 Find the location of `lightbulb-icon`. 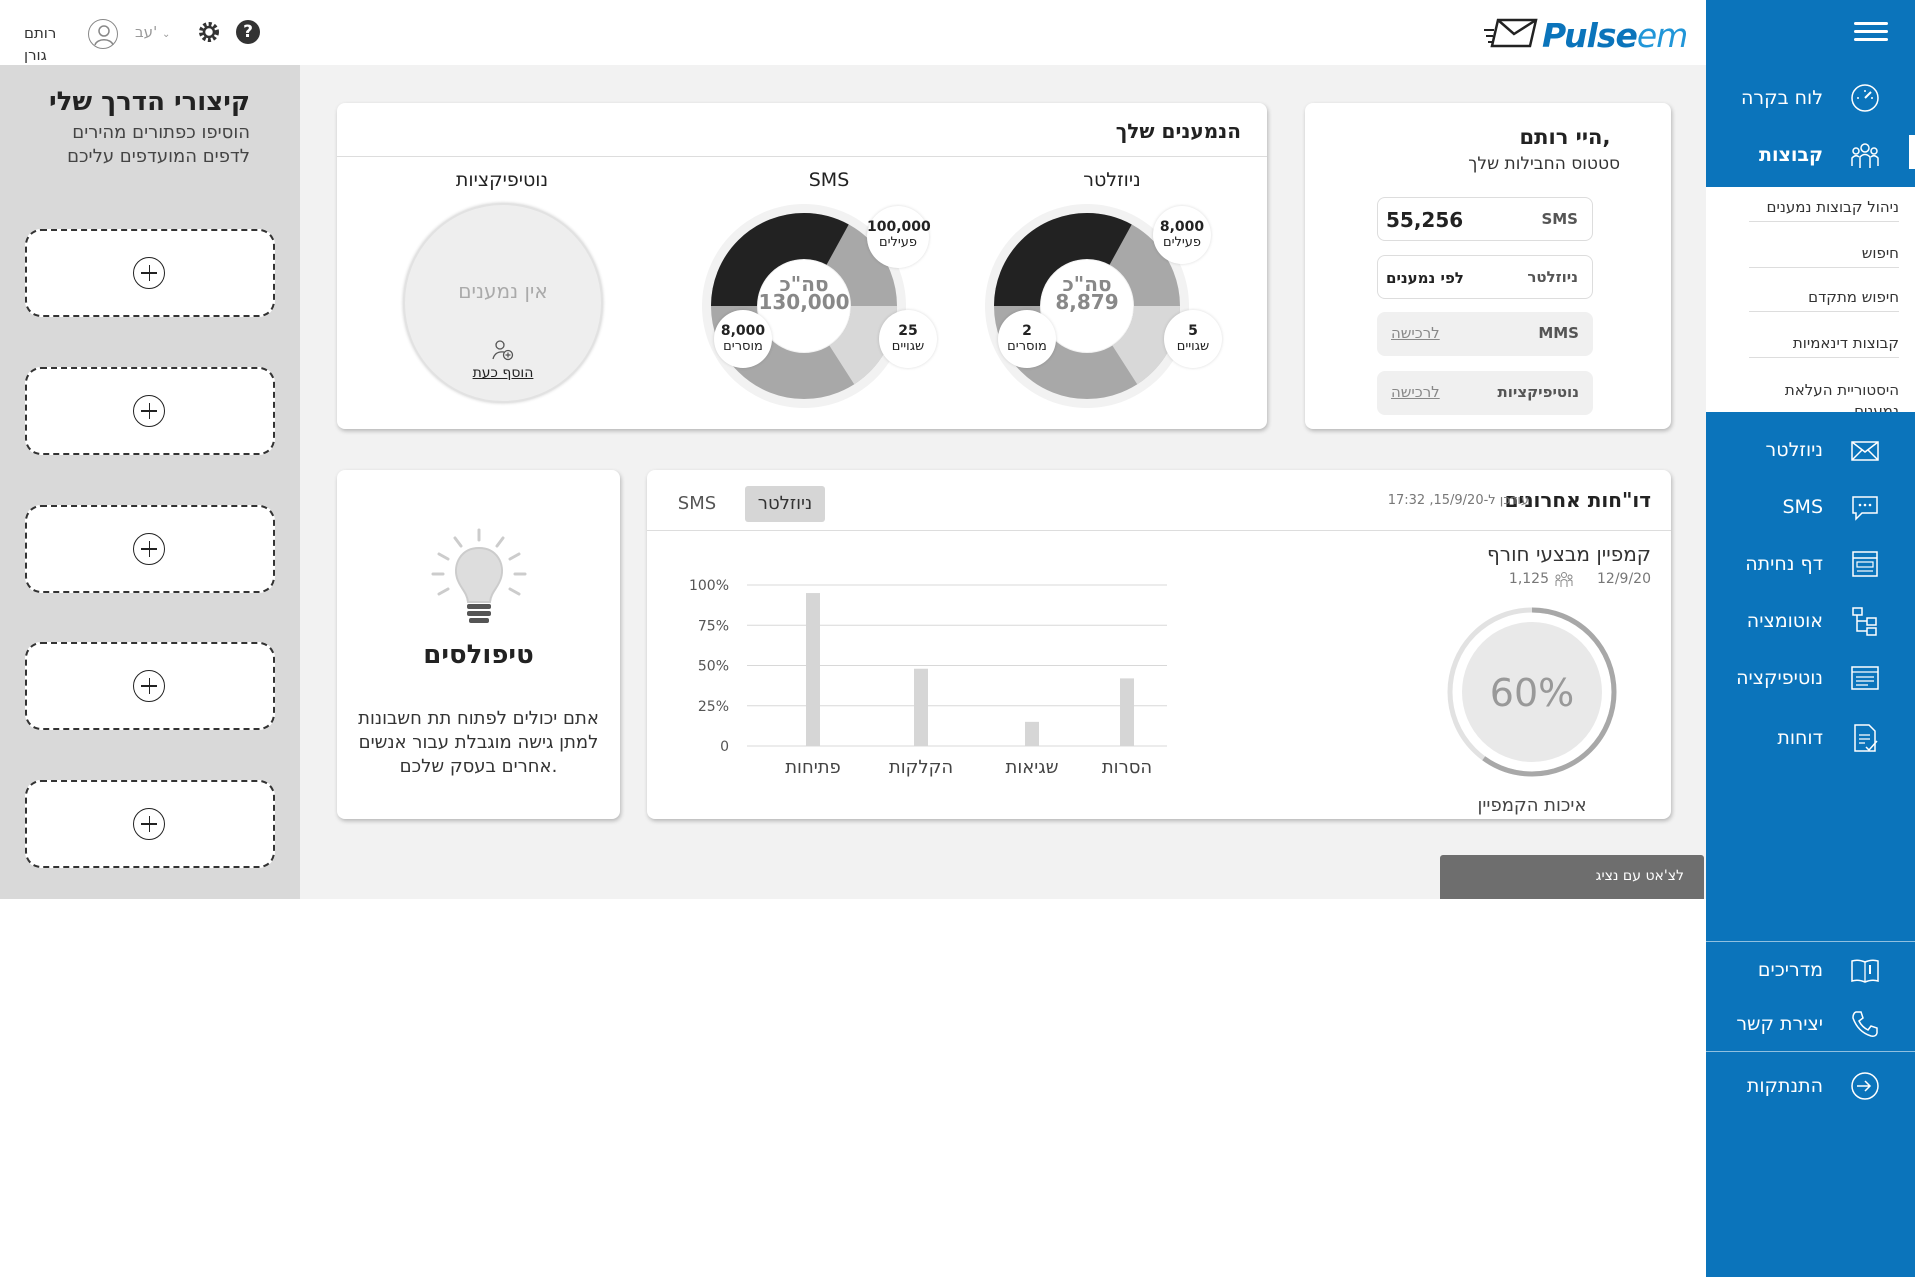

lightbulb-icon is located at coordinates (479, 575).